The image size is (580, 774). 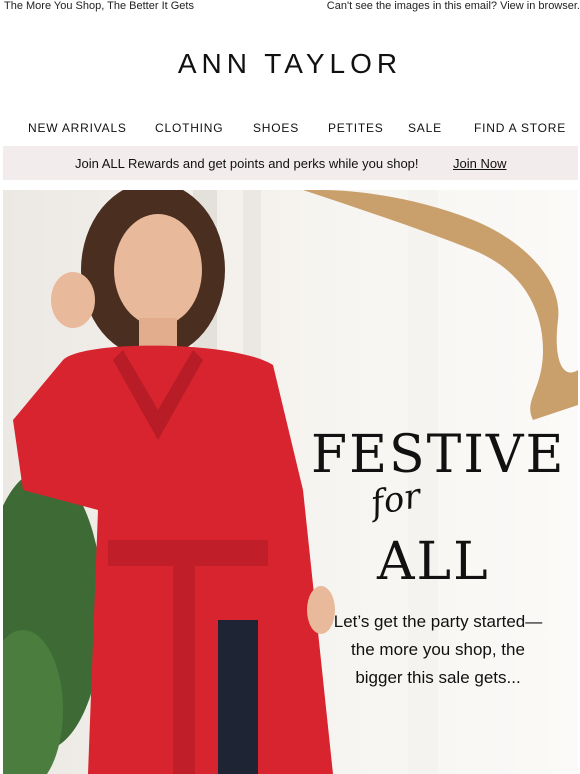 What do you see at coordinates (184, 667) in the screenshot?
I see `belt-tie` at bounding box center [184, 667].